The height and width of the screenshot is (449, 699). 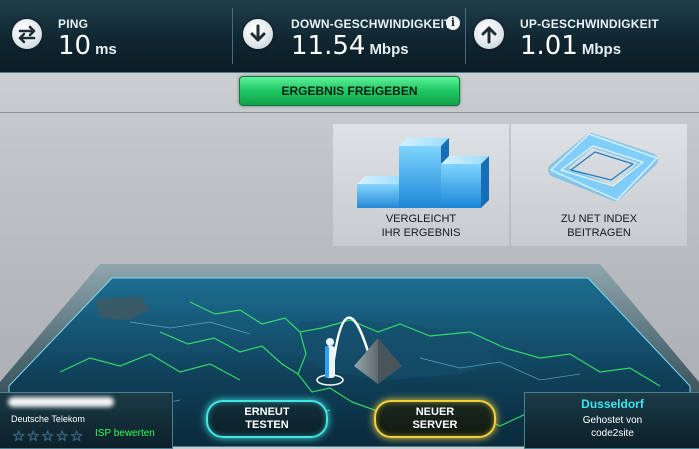 I want to click on server-city: Dusseldorf, so click(x=612, y=404).